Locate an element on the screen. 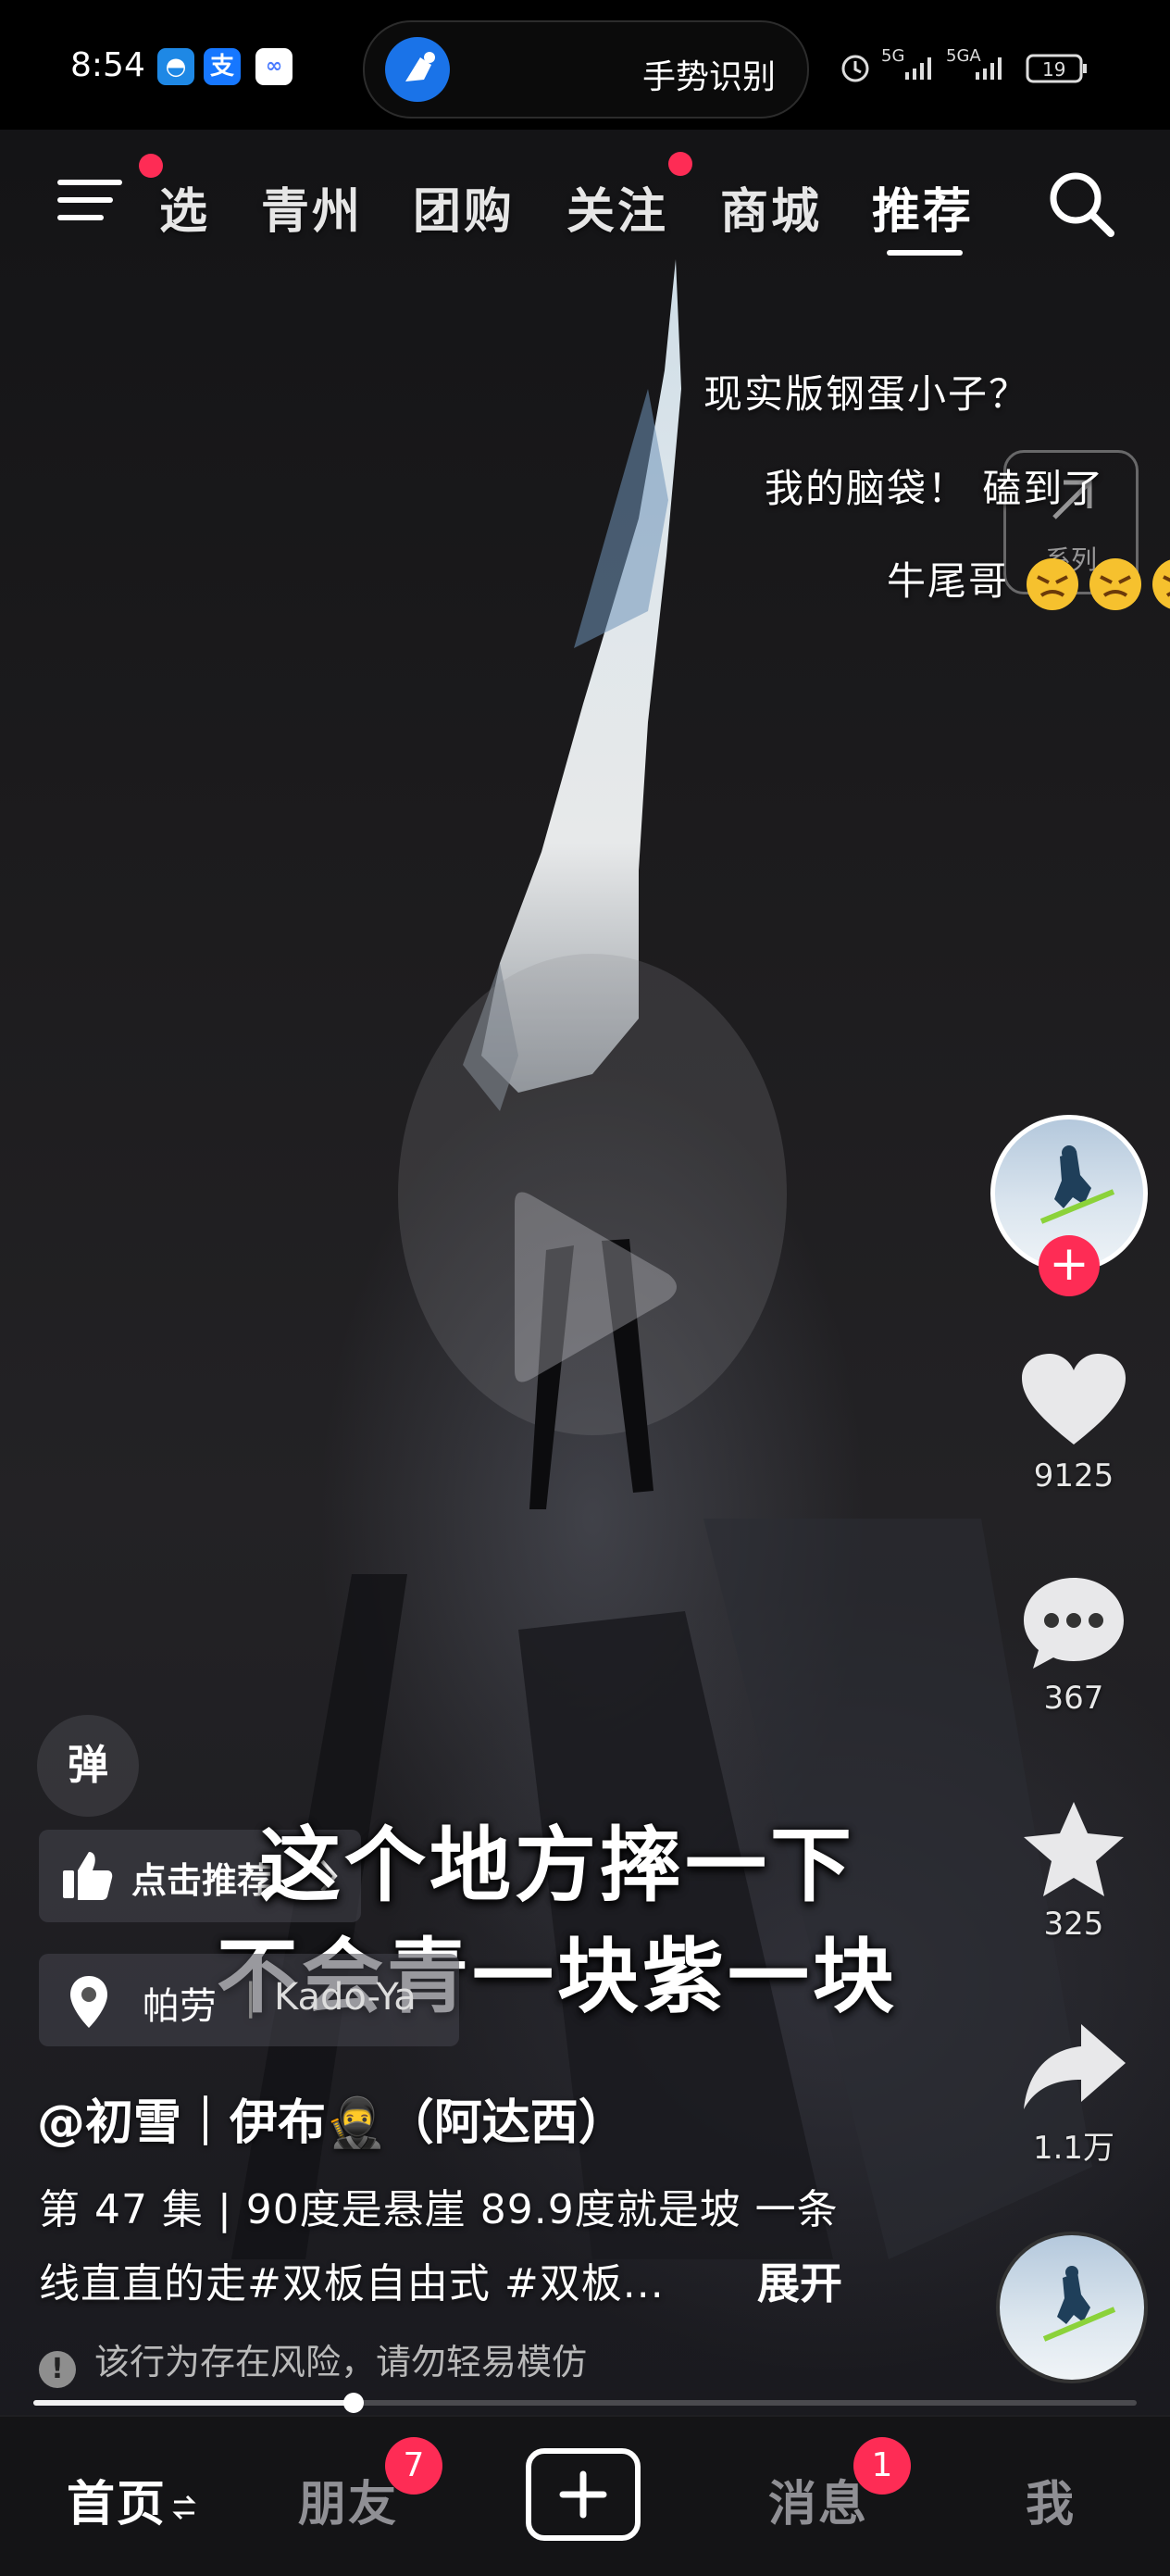 This screenshot has width=1170, height=2576. baidu-netdisk-icon: ∞ is located at coordinates (273, 66).